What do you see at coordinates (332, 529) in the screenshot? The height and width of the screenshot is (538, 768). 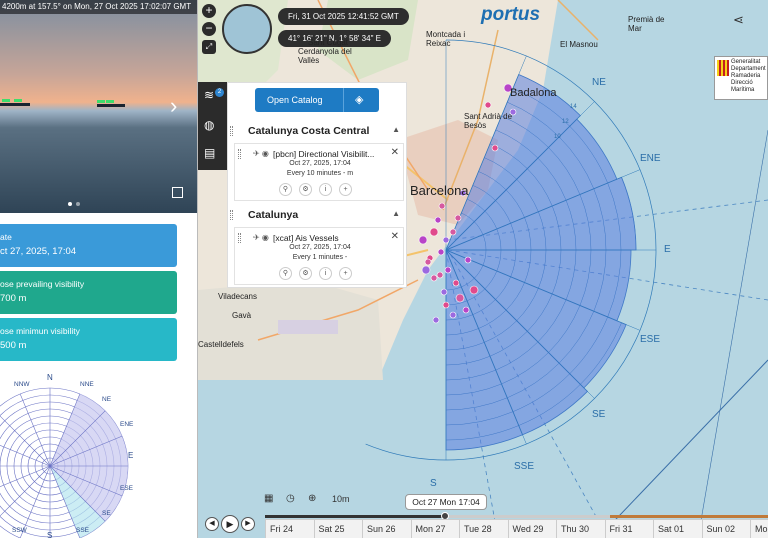 I see `timeline-day-label: Sat 25` at bounding box center [332, 529].